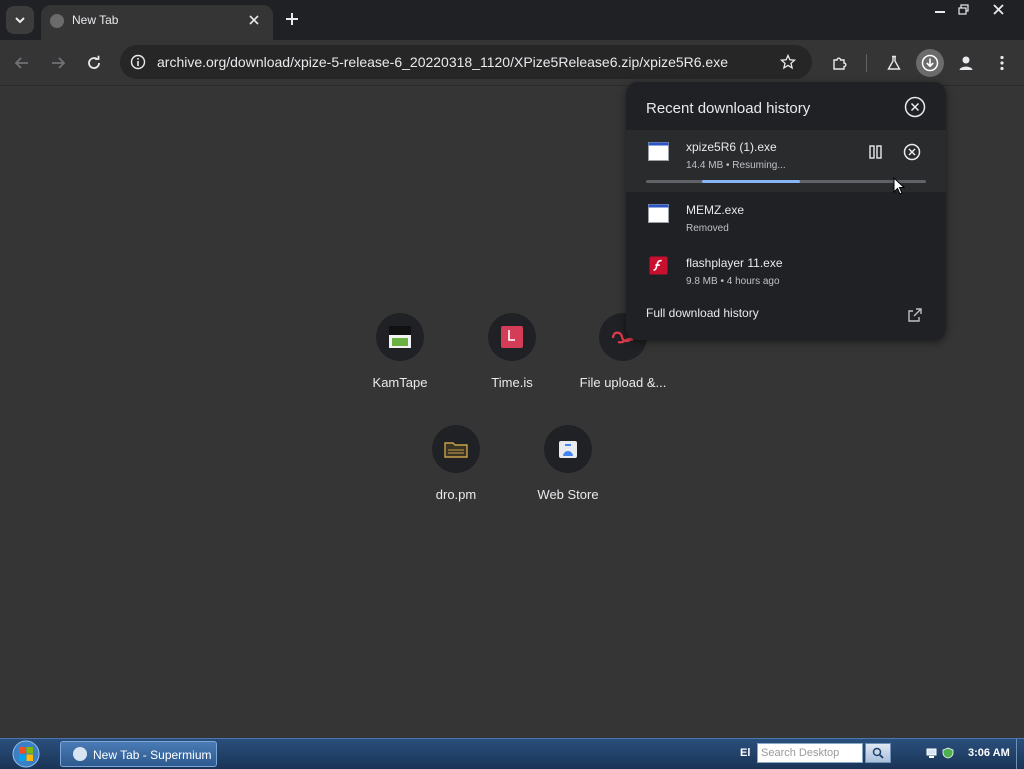  Describe the element at coordinates (512, 337) in the screenshot. I see `time-is-icon` at that location.